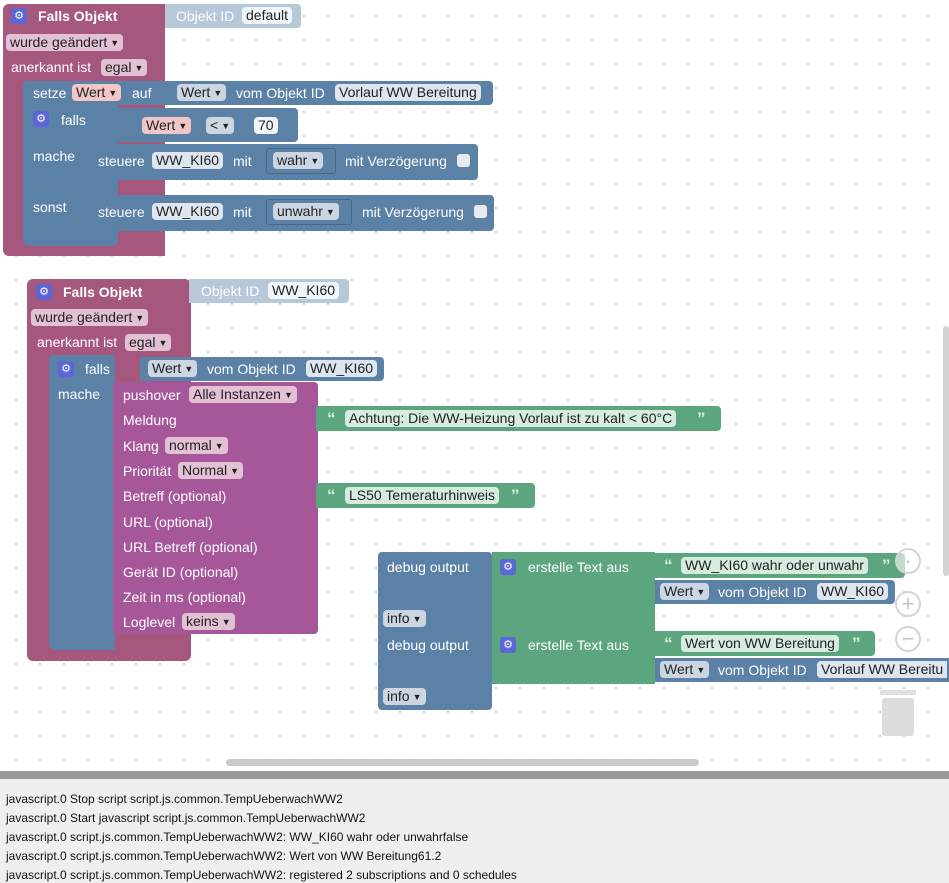  I want to click on debug2-from-label: vom Objekt ID, so click(762, 670).